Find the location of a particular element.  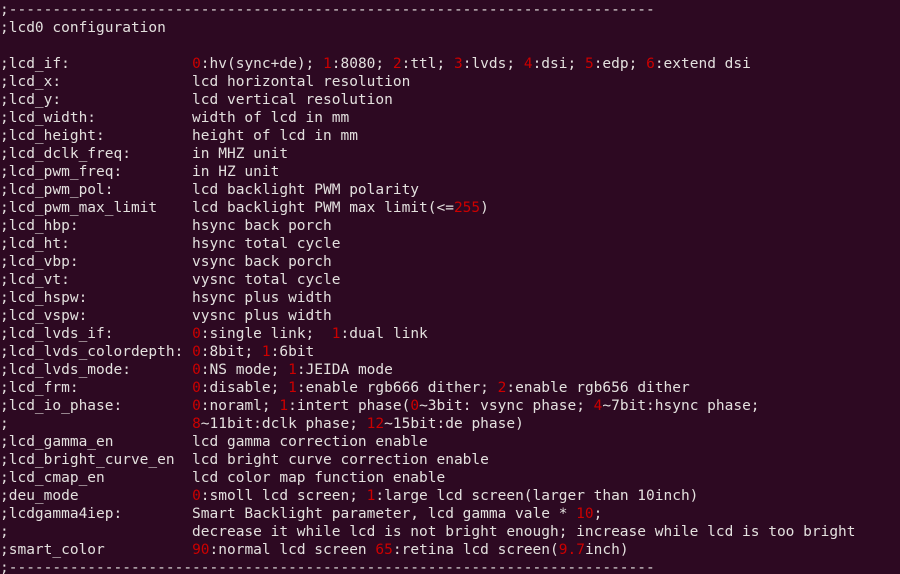

terminal-line-lcd_vt: ;lcd_vt: vysnc total cycle is located at coordinates (428, 280).